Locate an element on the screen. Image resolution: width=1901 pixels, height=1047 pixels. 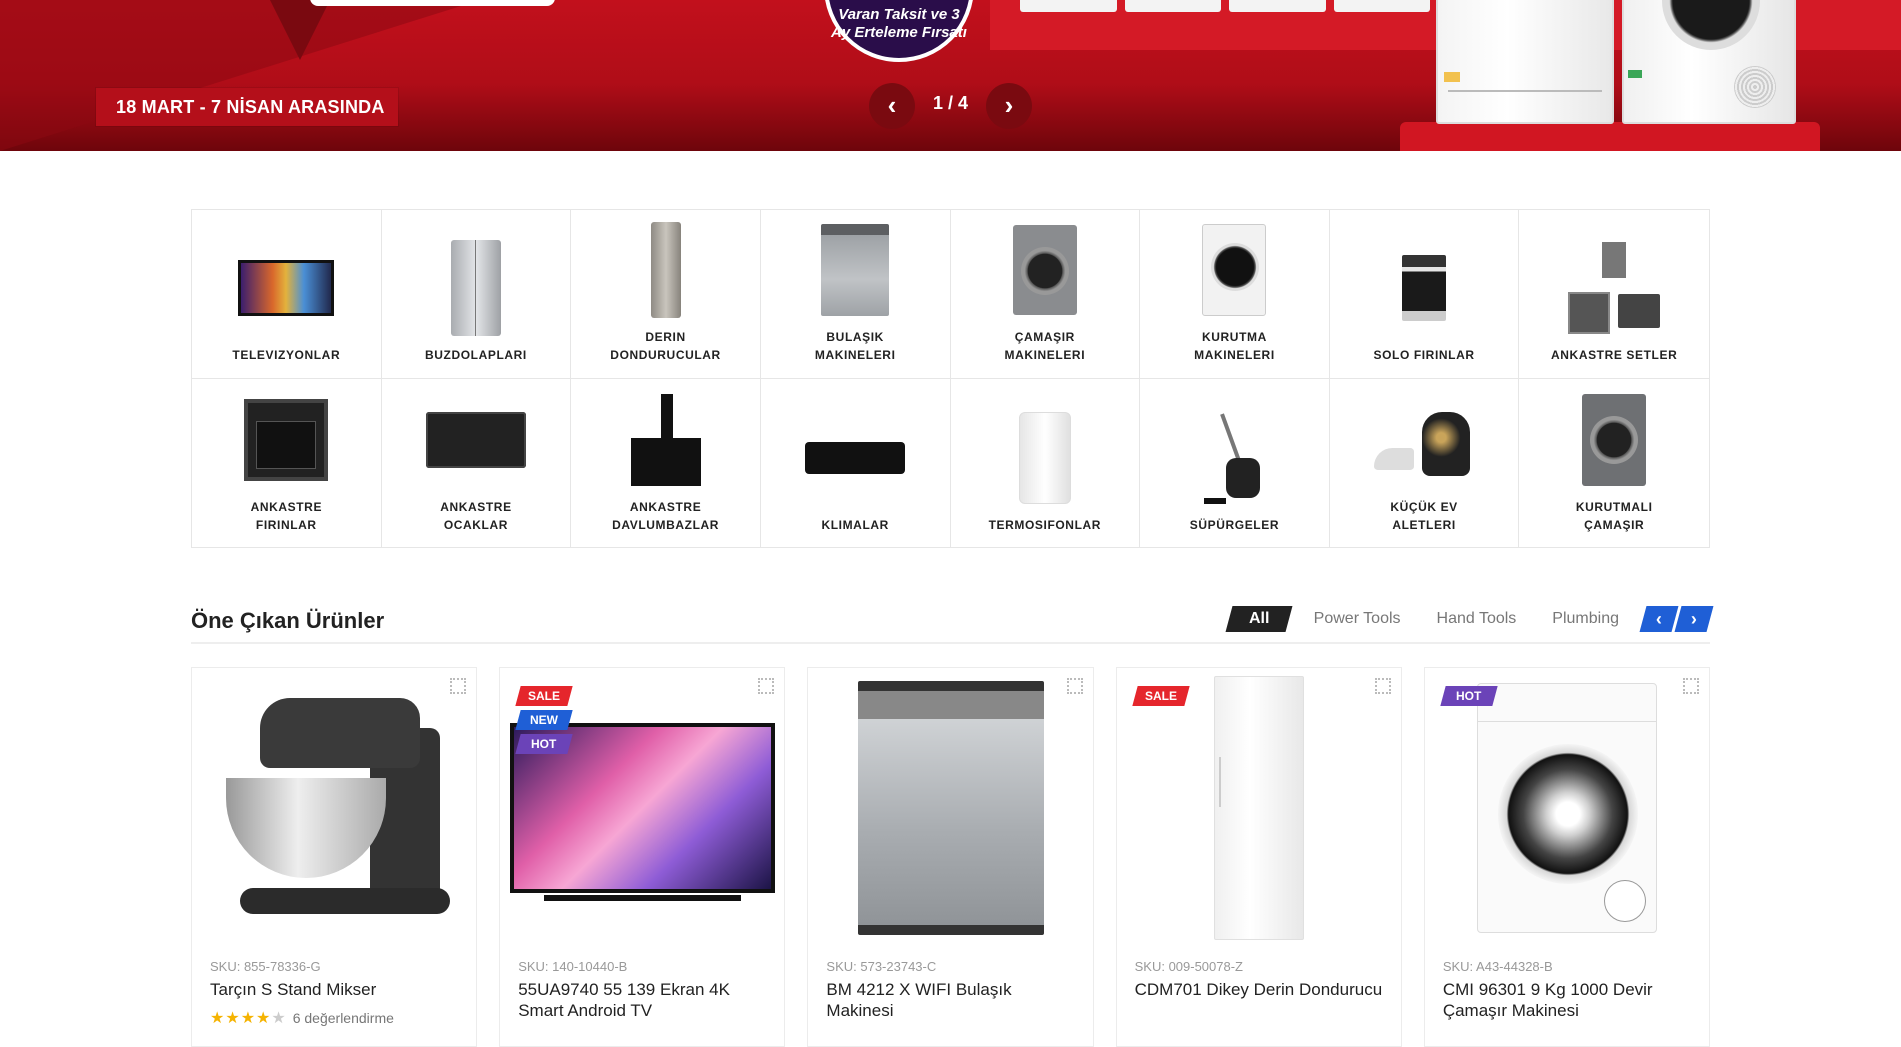
chevron-left-icon: ‹ is located at coordinates (1659, 618).